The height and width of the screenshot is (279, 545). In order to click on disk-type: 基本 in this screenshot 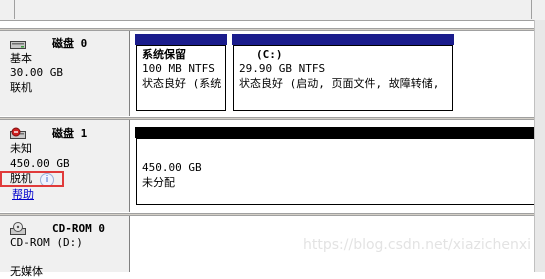, I will do `click(21, 58)`.